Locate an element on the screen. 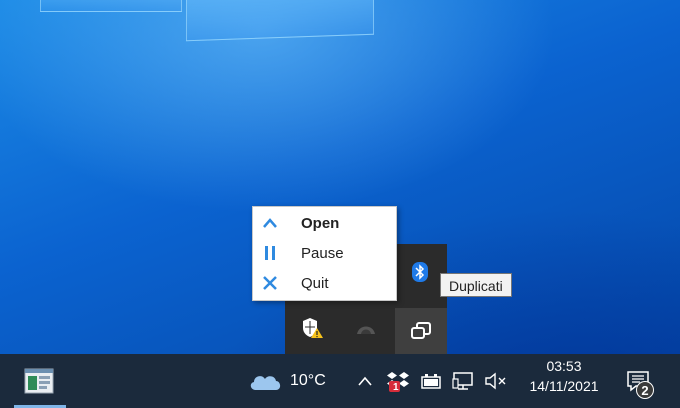  action-center-button is located at coordinates (638, 381).